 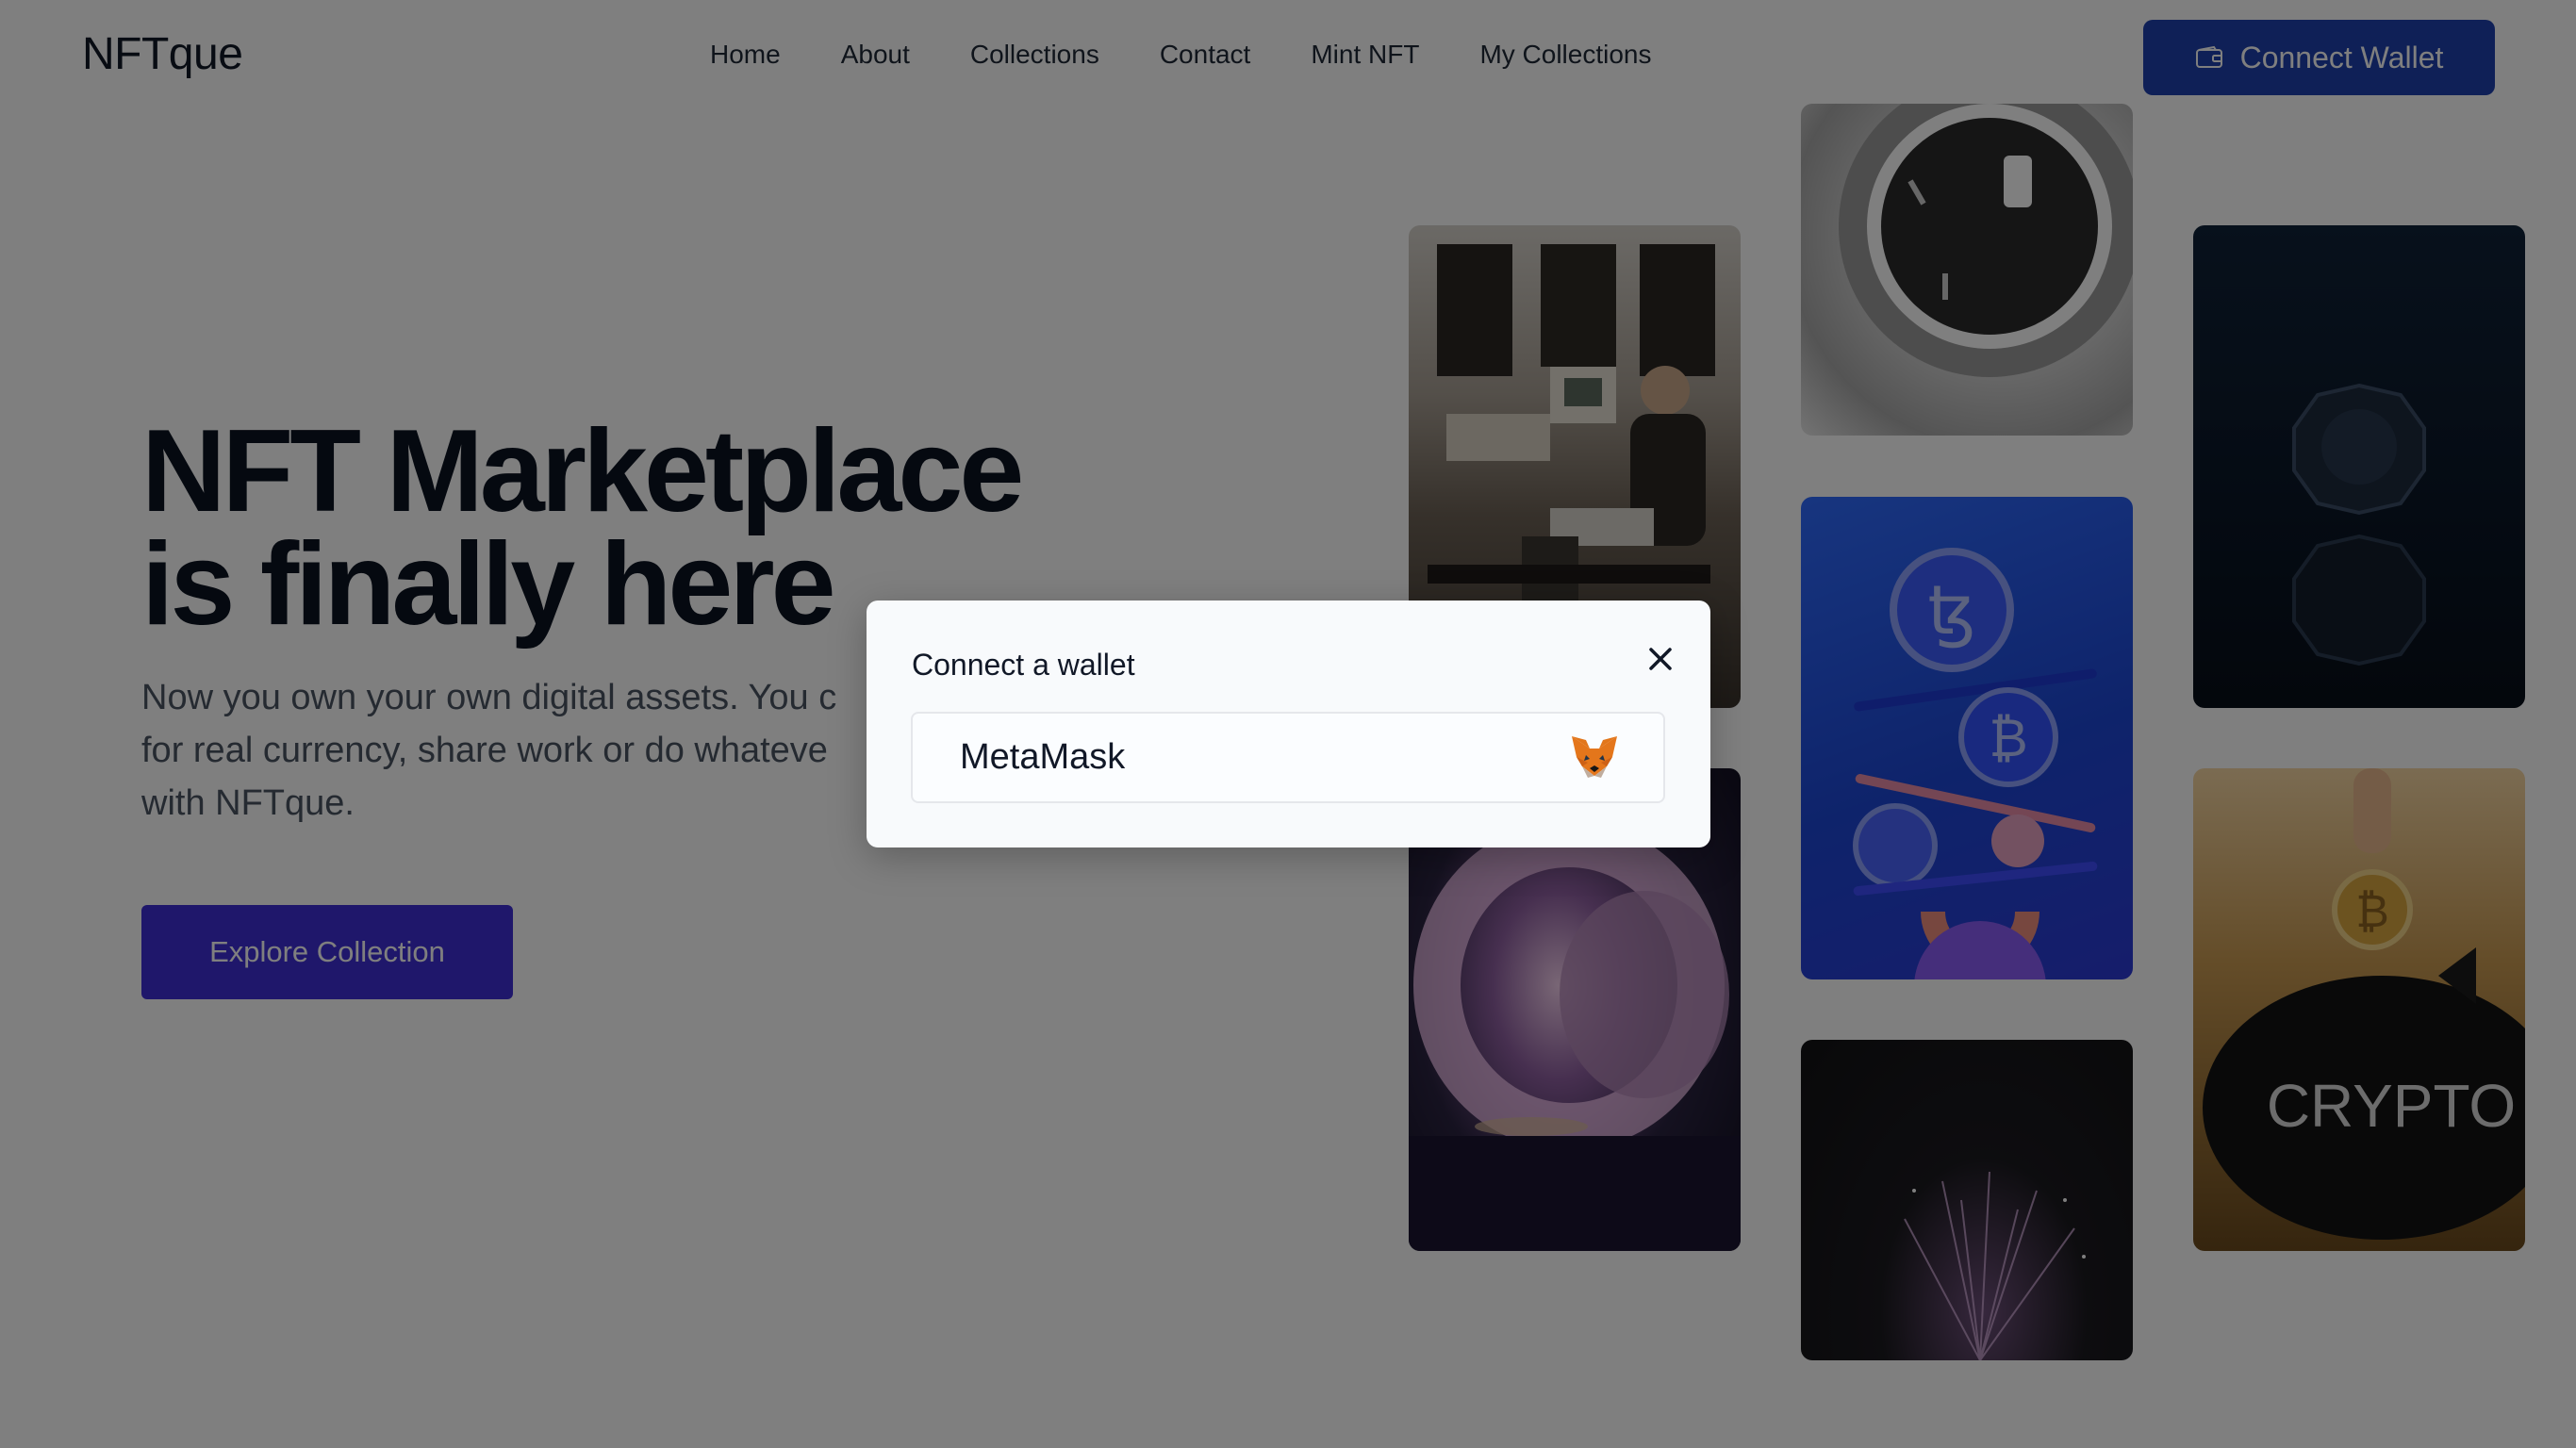 I want to click on metamask-fox-icon, so click(x=1594, y=756).